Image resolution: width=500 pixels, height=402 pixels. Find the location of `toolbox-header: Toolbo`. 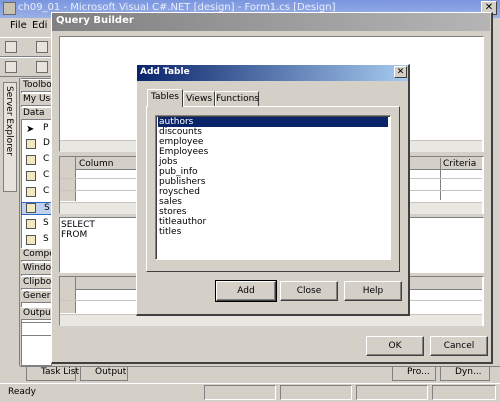

toolbox-header: Toolbo is located at coordinates (36, 85).